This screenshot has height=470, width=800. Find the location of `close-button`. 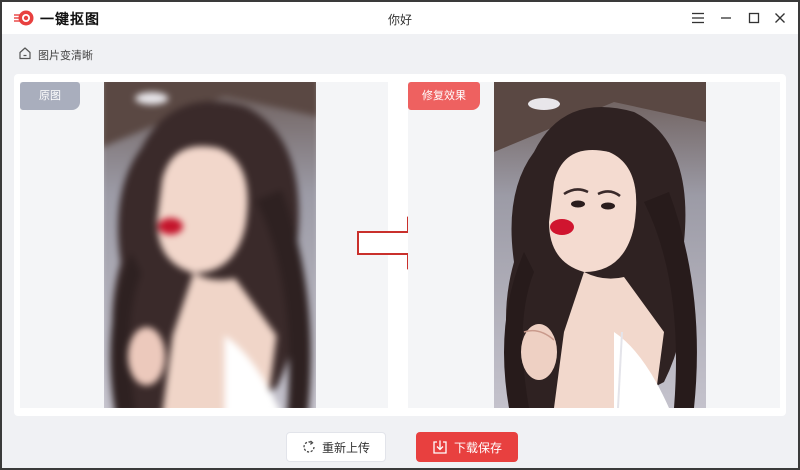

close-button is located at coordinates (780, 18).